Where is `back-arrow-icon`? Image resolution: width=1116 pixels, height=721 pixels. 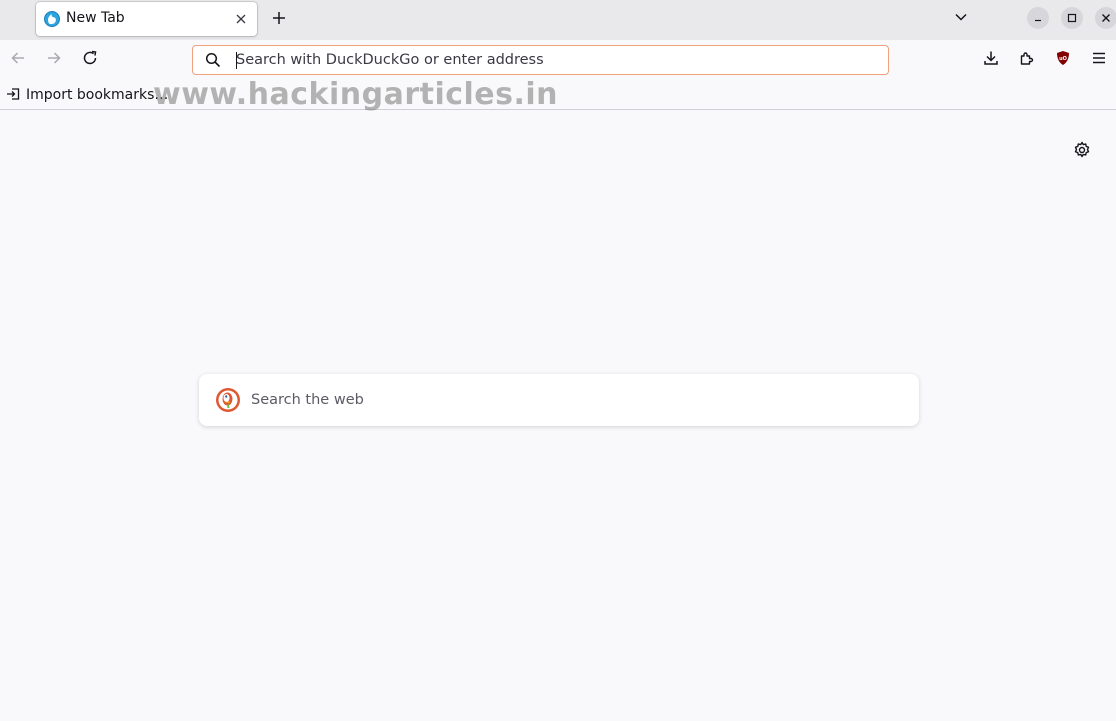 back-arrow-icon is located at coordinates (18, 60).